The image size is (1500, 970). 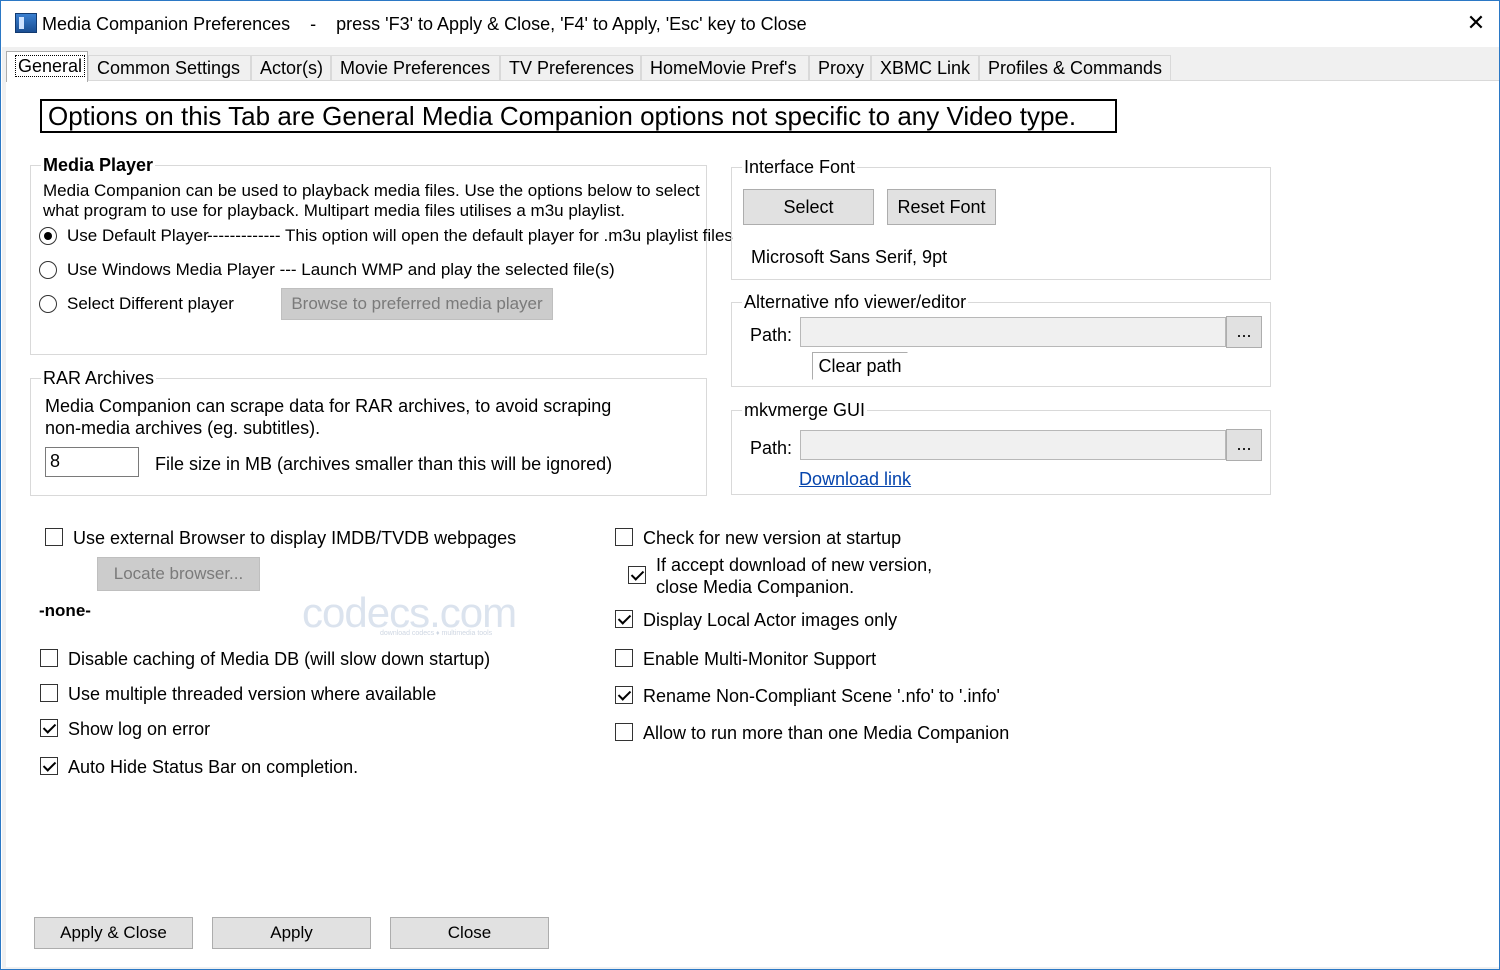 What do you see at coordinates (624, 619) in the screenshot?
I see `local-actor-checkbox` at bounding box center [624, 619].